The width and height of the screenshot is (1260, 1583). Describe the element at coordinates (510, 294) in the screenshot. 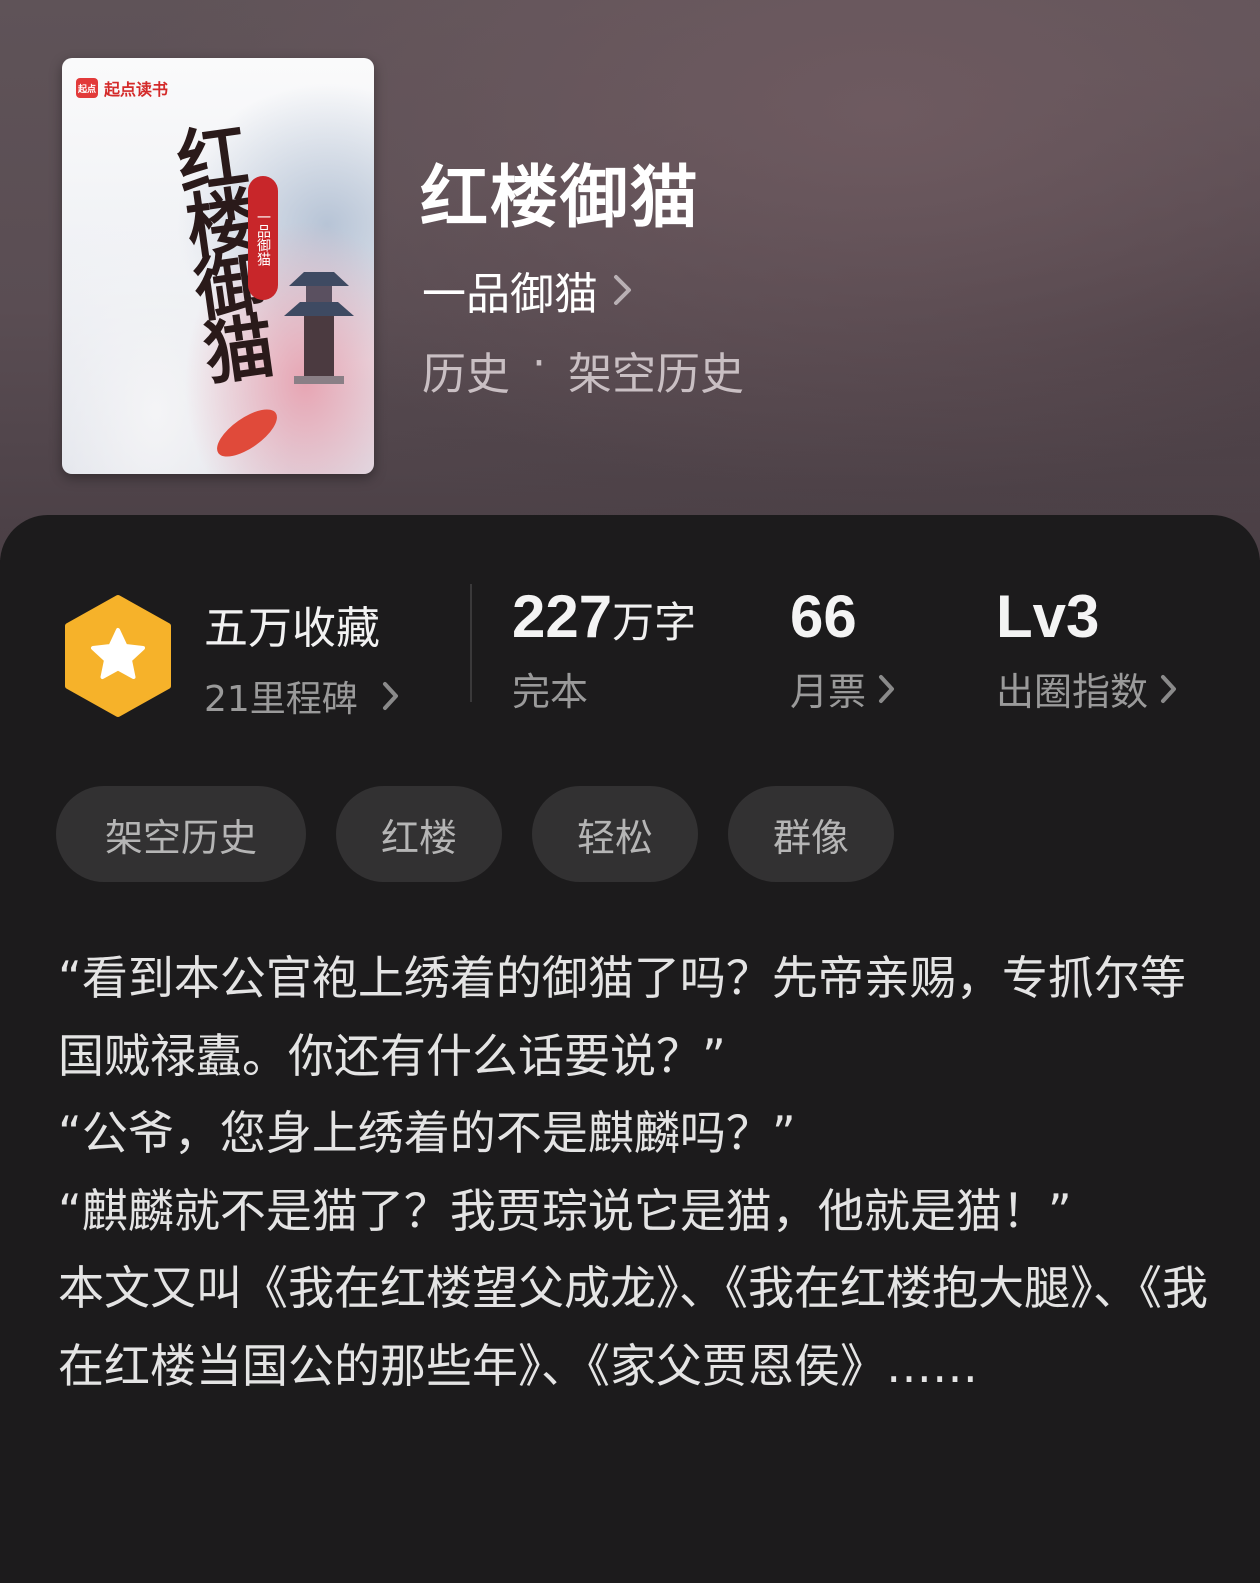

I see `author-name: 一品御猫` at that location.